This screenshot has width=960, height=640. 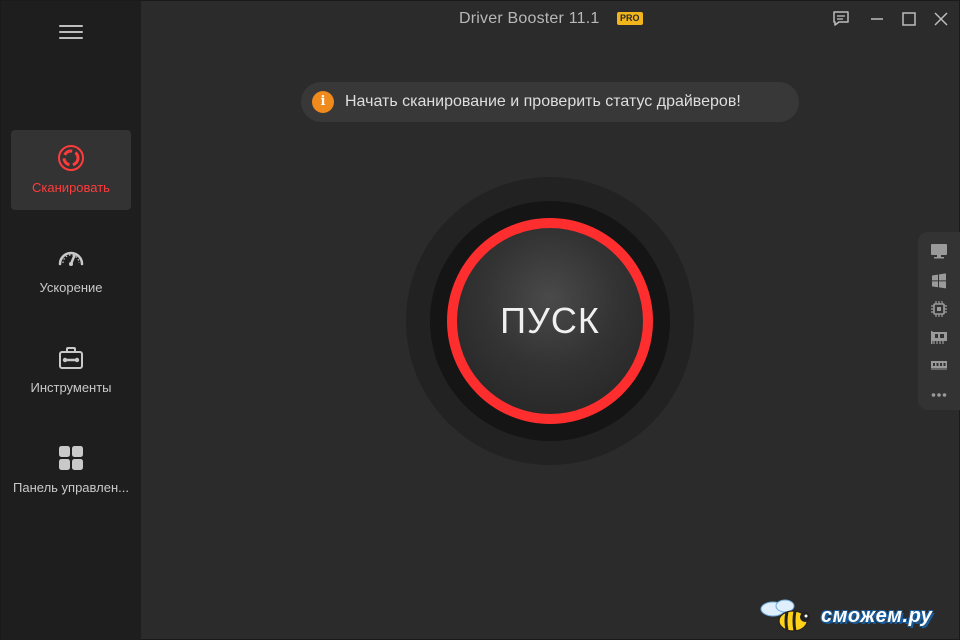 What do you see at coordinates (71, 458) in the screenshot?
I see `control-panel-icon` at bounding box center [71, 458].